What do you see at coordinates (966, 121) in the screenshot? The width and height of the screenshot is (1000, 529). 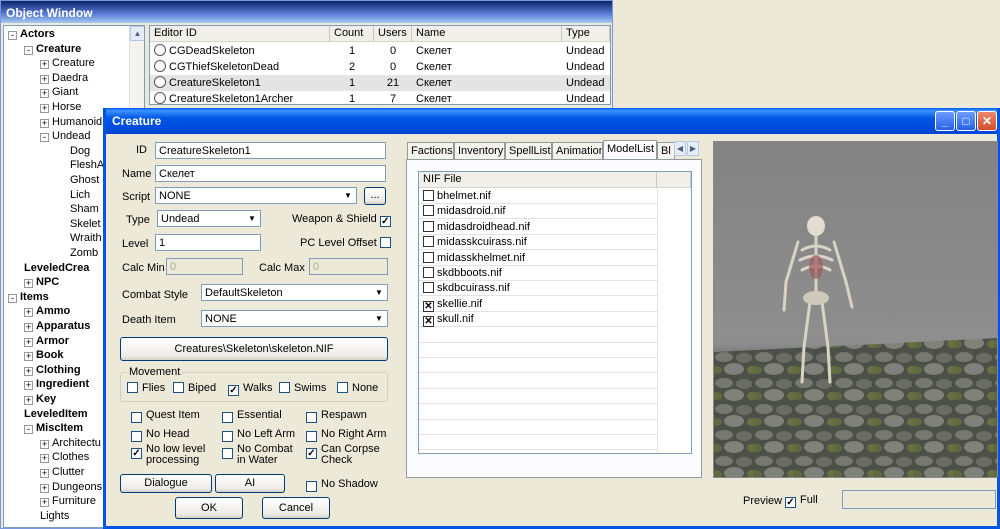 I see `maximize-icon: □` at bounding box center [966, 121].